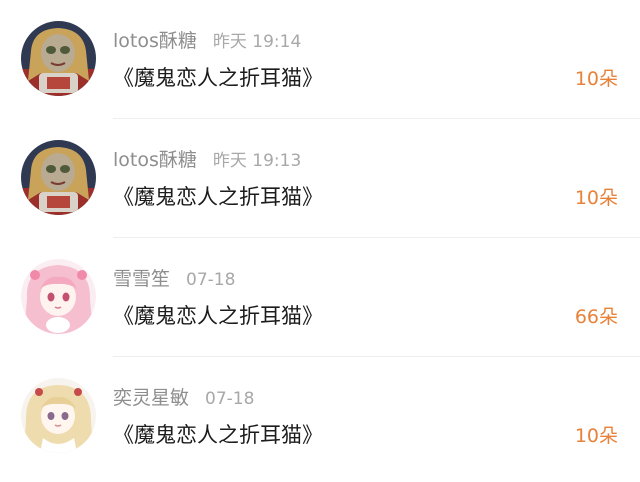 The image size is (640, 482). I want to click on timestamp: 昨天 19:14, so click(257, 42).